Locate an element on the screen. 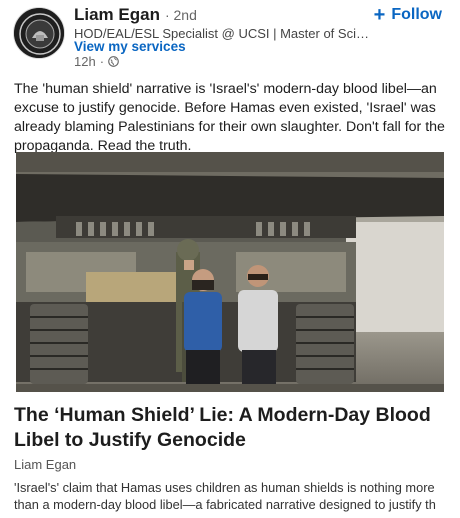 This screenshot has height=518, width=460. plus-icon: + is located at coordinates (379, 15).